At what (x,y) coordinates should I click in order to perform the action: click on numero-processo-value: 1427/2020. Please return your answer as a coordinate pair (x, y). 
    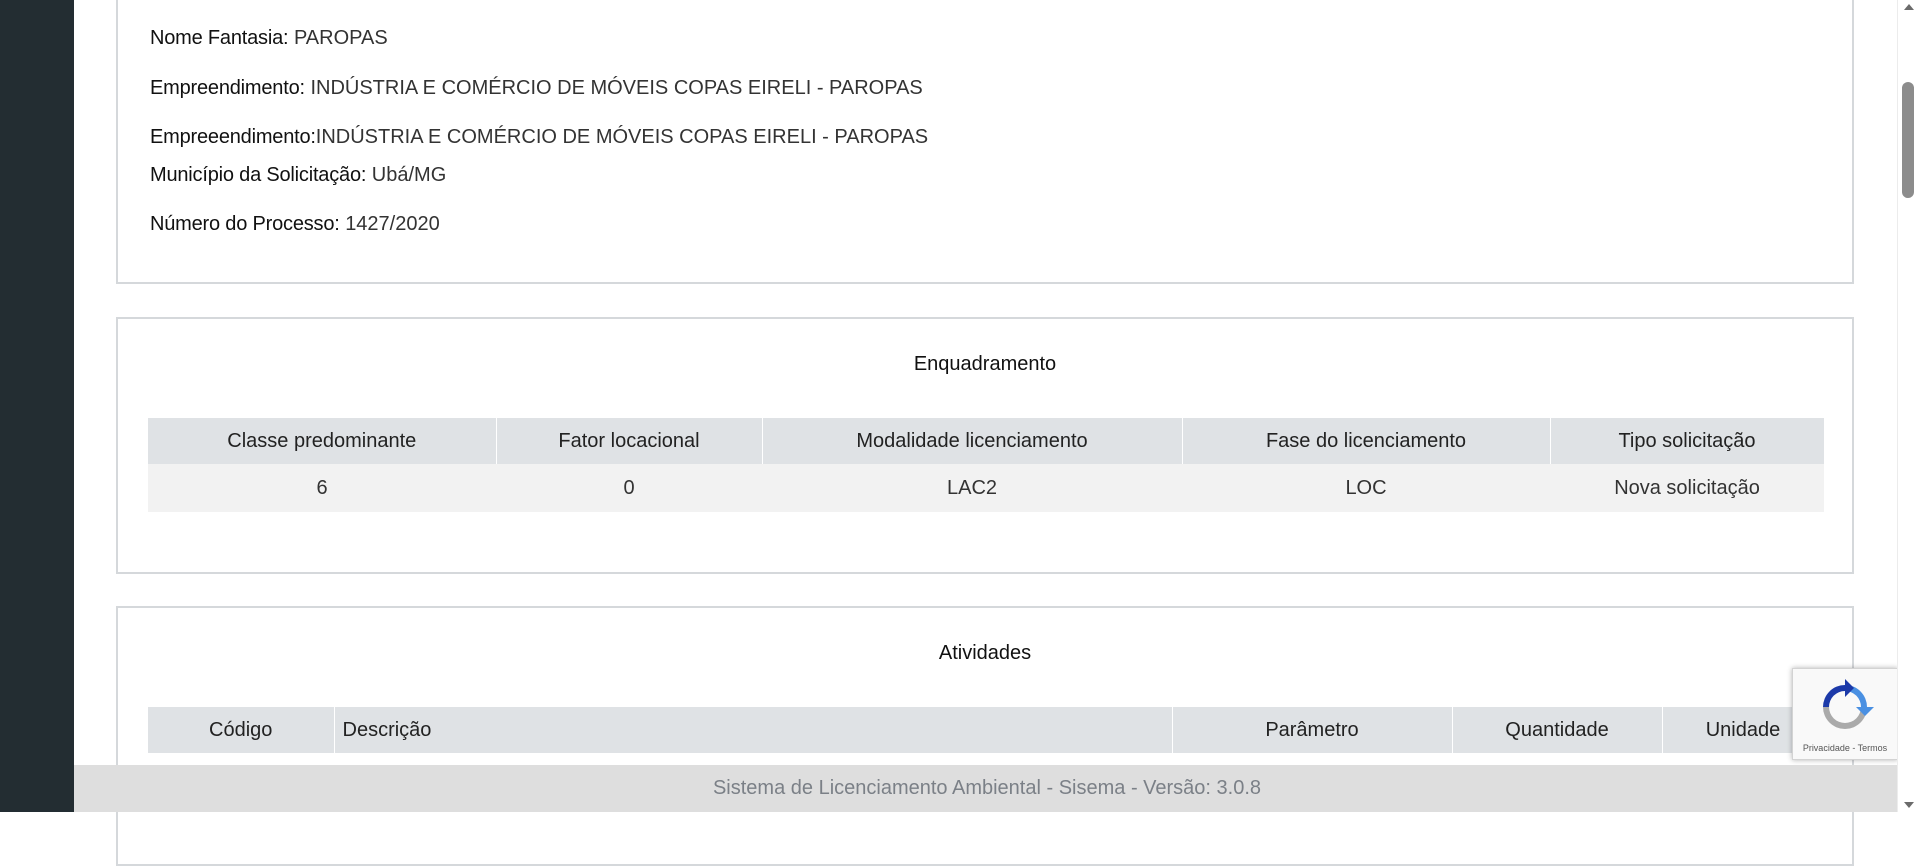
    Looking at the image, I should click on (392, 224).